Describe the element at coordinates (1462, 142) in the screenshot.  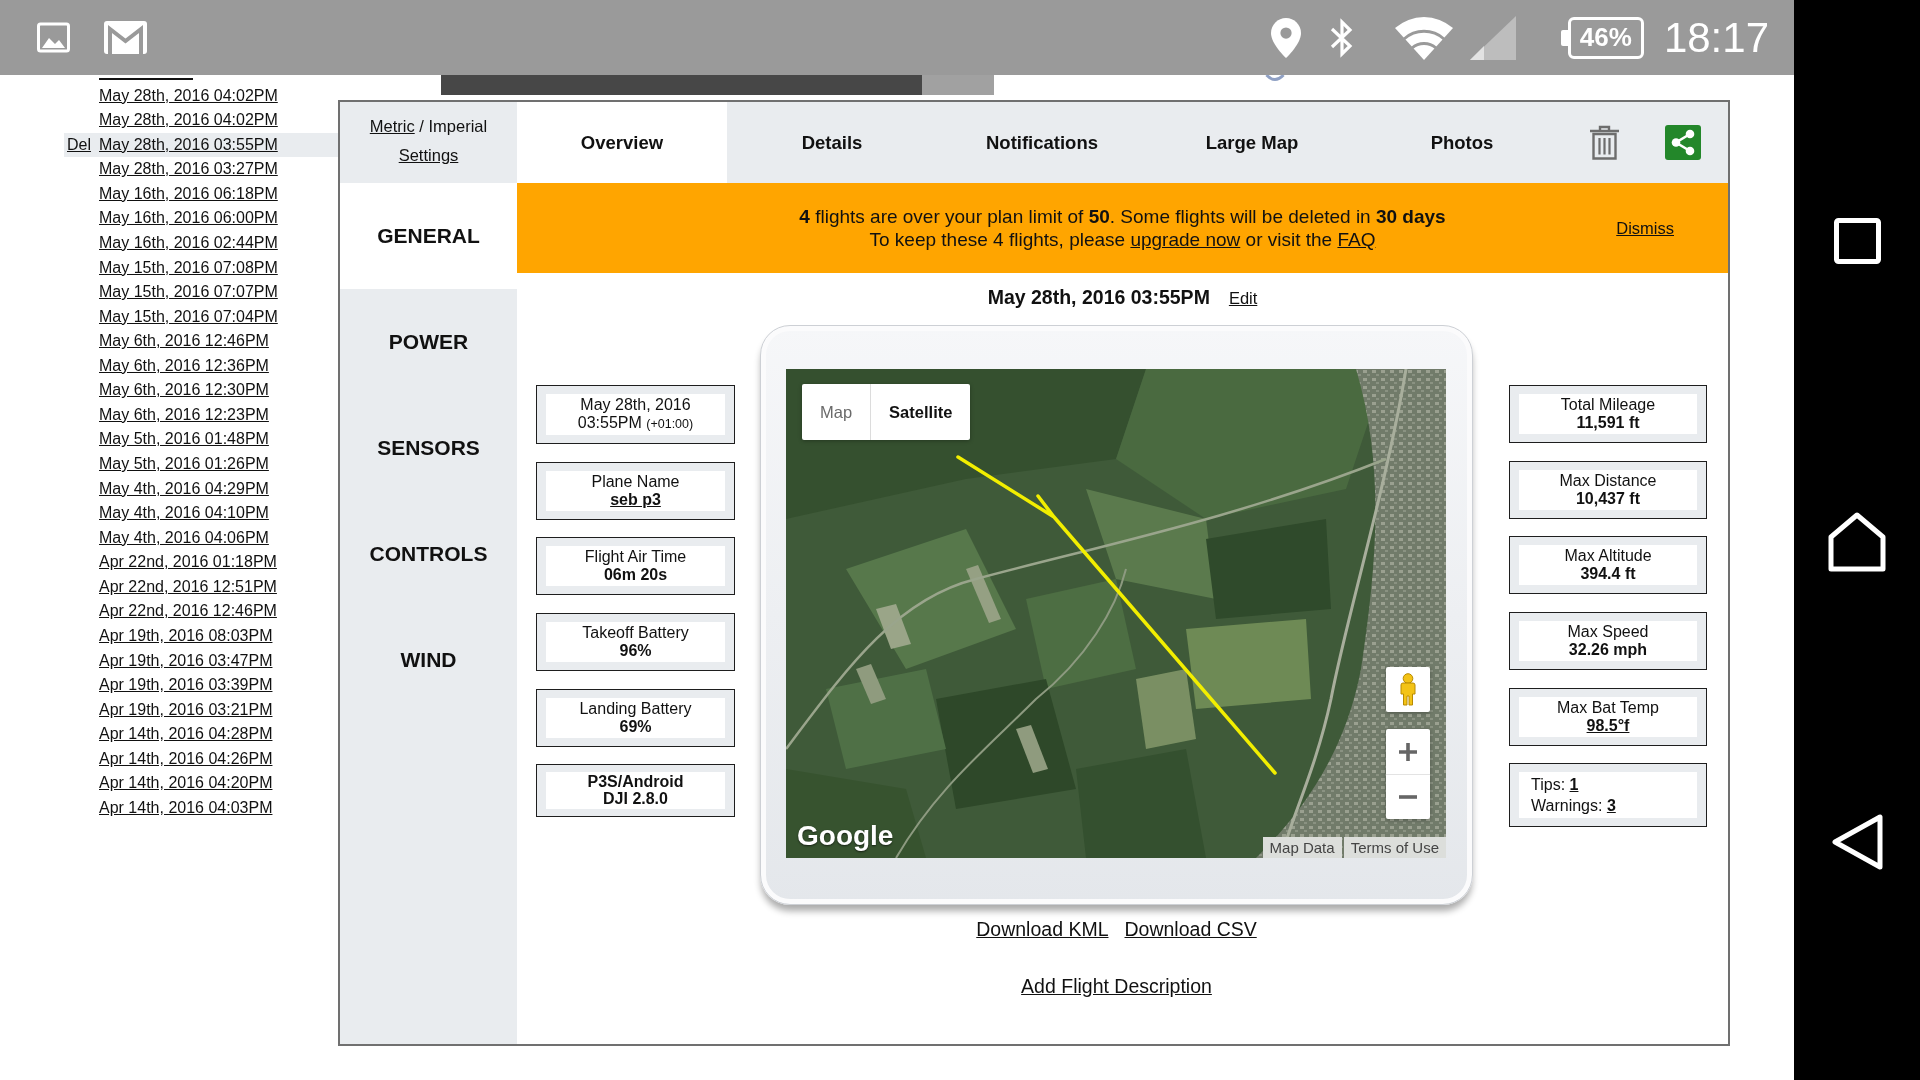
I see `tab: Photos` at that location.